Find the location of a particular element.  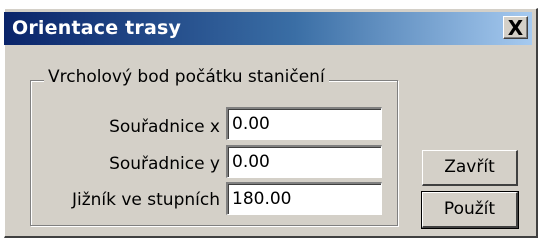

apply-button: Použít is located at coordinates (470, 210).